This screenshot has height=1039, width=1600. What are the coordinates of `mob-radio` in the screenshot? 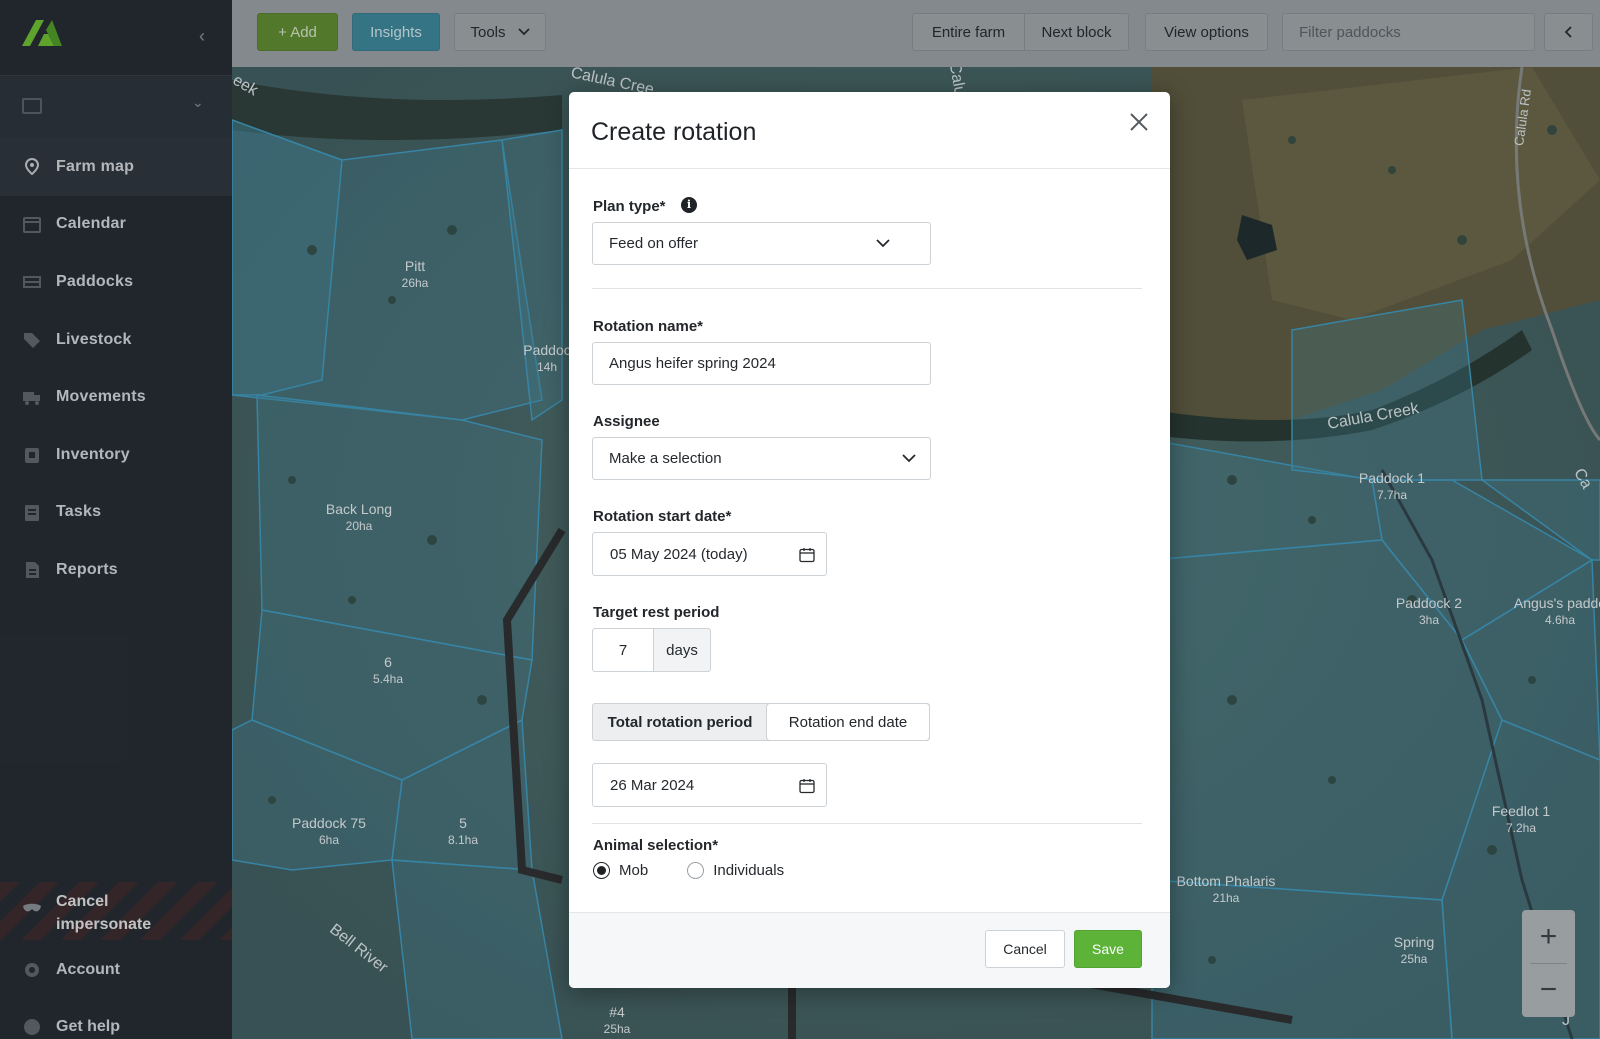 It's located at (601, 870).